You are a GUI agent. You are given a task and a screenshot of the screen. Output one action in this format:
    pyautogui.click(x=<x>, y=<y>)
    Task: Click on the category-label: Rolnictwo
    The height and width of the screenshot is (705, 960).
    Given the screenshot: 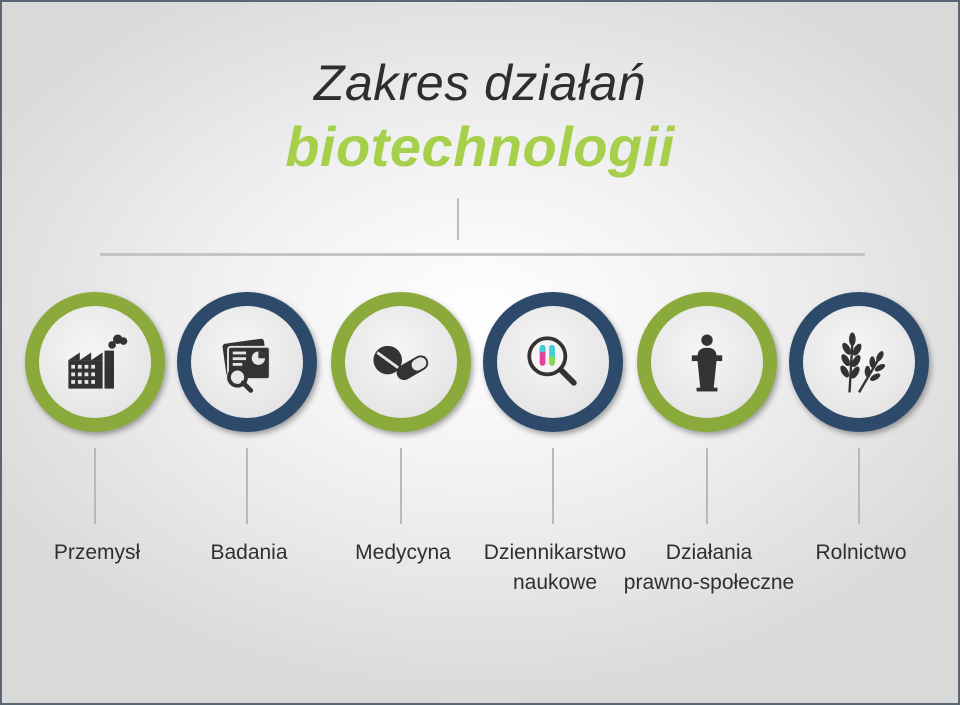 What is the action you would take?
    pyautogui.click(x=861, y=552)
    